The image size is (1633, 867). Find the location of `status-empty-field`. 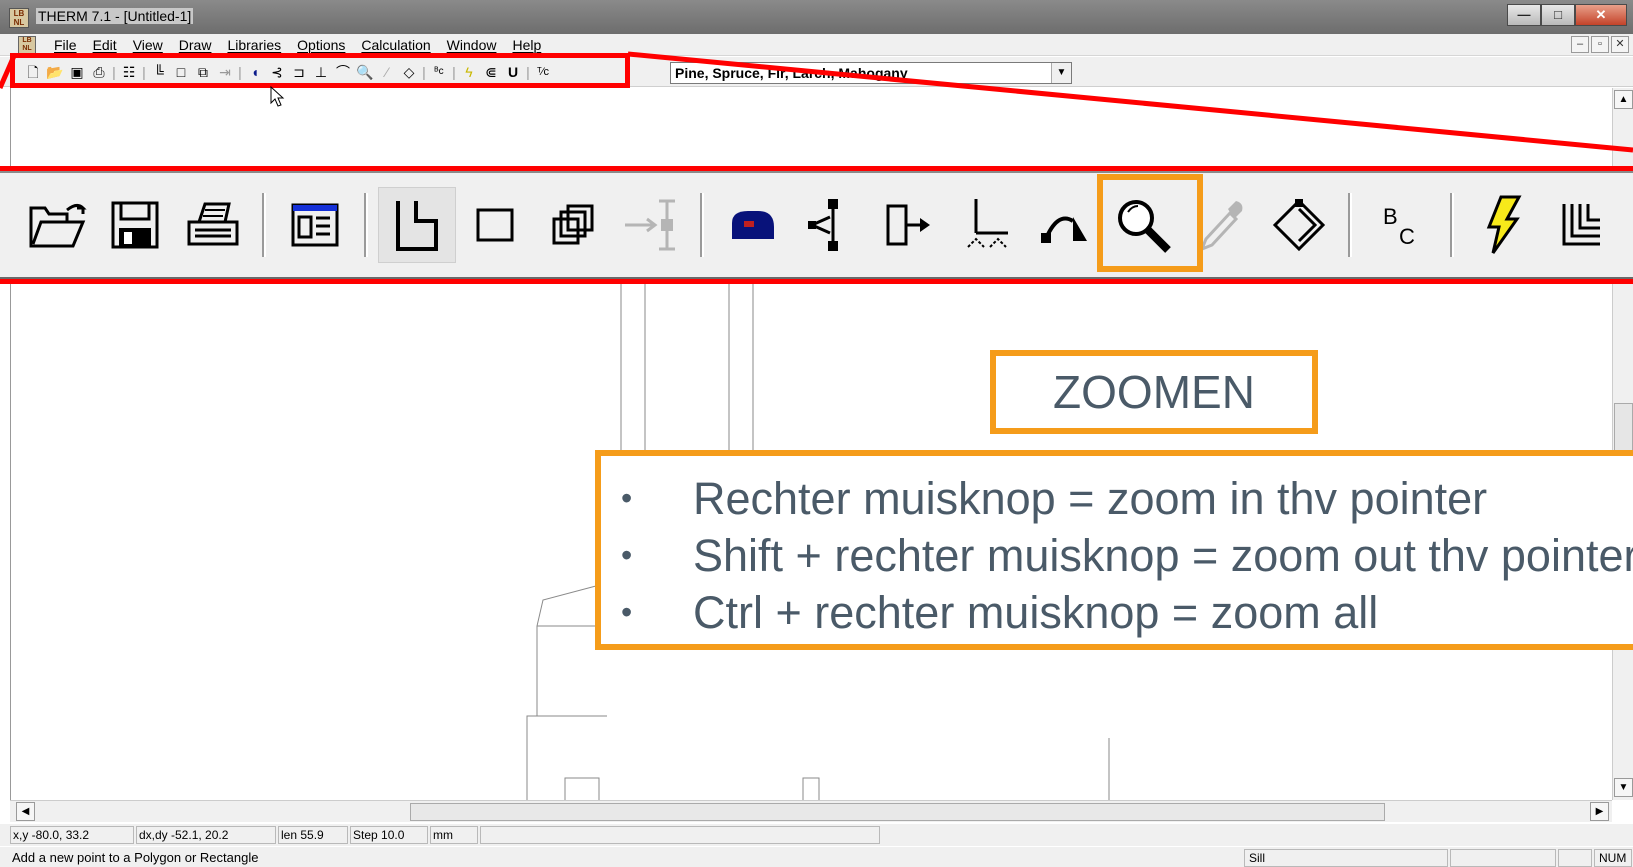

status-empty-field is located at coordinates (680, 835).